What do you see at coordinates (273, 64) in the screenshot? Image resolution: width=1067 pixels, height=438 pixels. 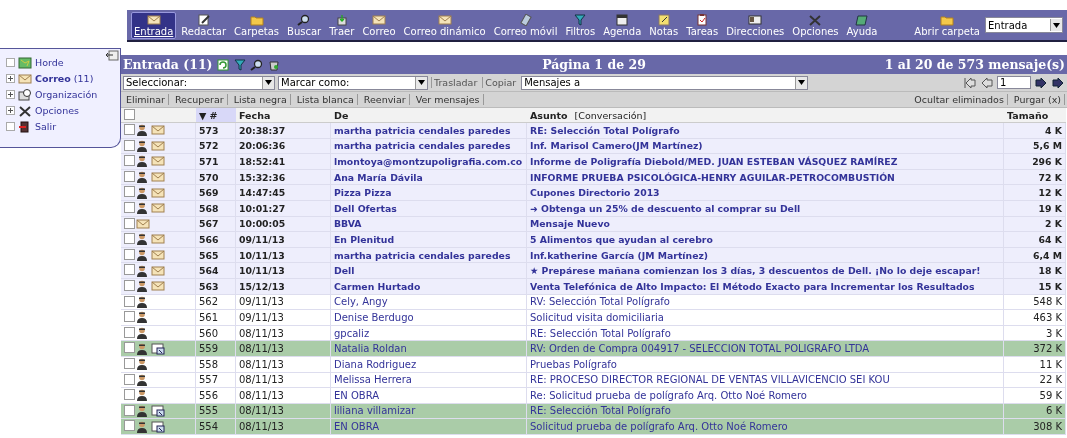 I see `trash-icon` at bounding box center [273, 64].